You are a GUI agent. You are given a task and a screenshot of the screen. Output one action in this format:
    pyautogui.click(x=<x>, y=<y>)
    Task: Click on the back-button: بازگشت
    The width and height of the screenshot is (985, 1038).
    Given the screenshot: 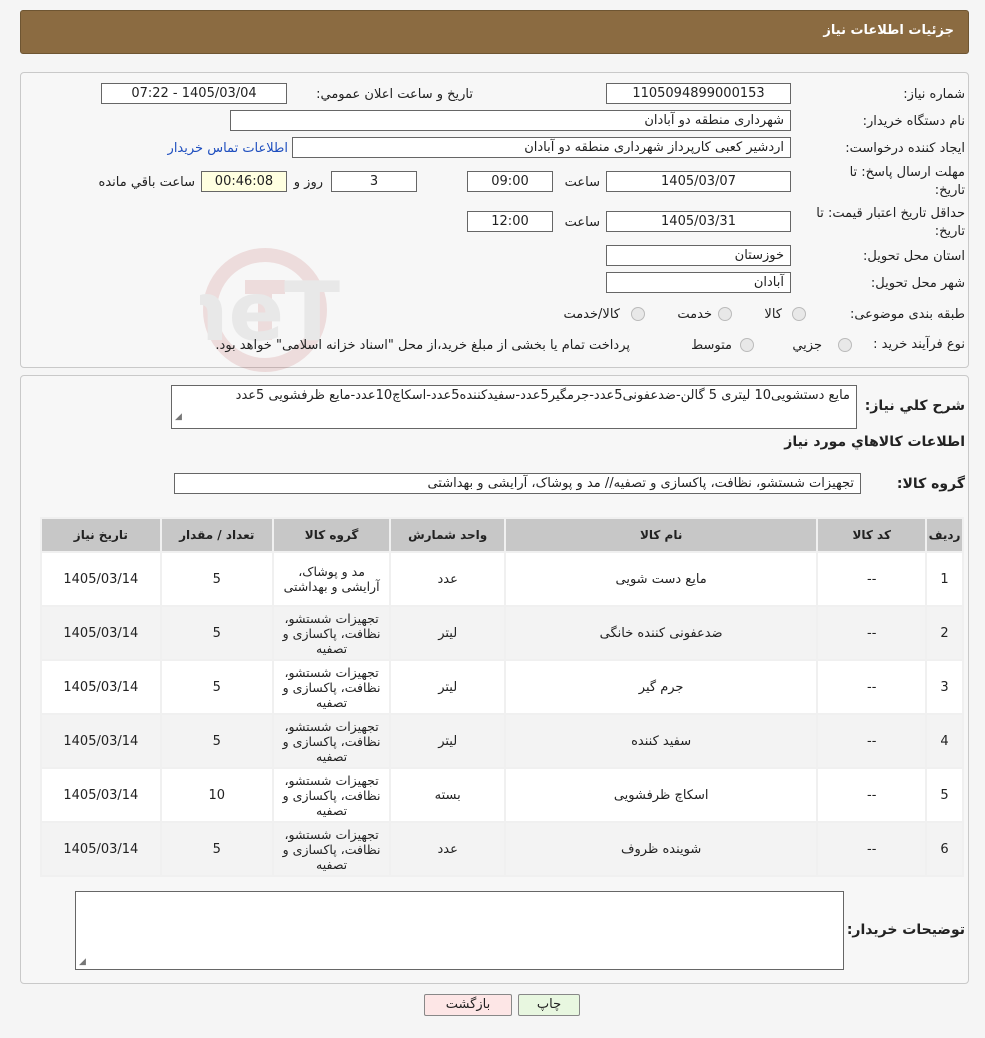 What is the action you would take?
    pyautogui.click(x=468, y=1005)
    